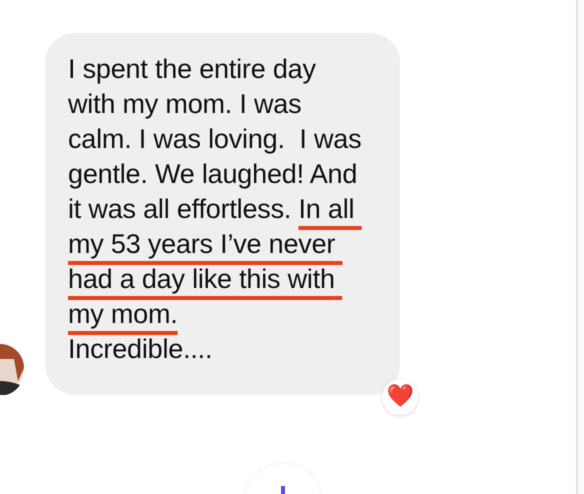 The image size is (584, 494). What do you see at coordinates (580, 247) in the screenshot?
I see `scrollbar` at bounding box center [580, 247].